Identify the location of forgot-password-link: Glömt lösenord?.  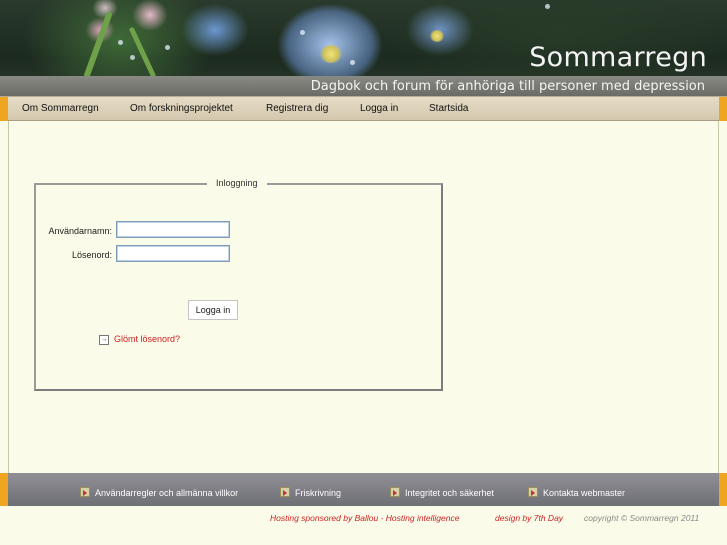
(147, 339).